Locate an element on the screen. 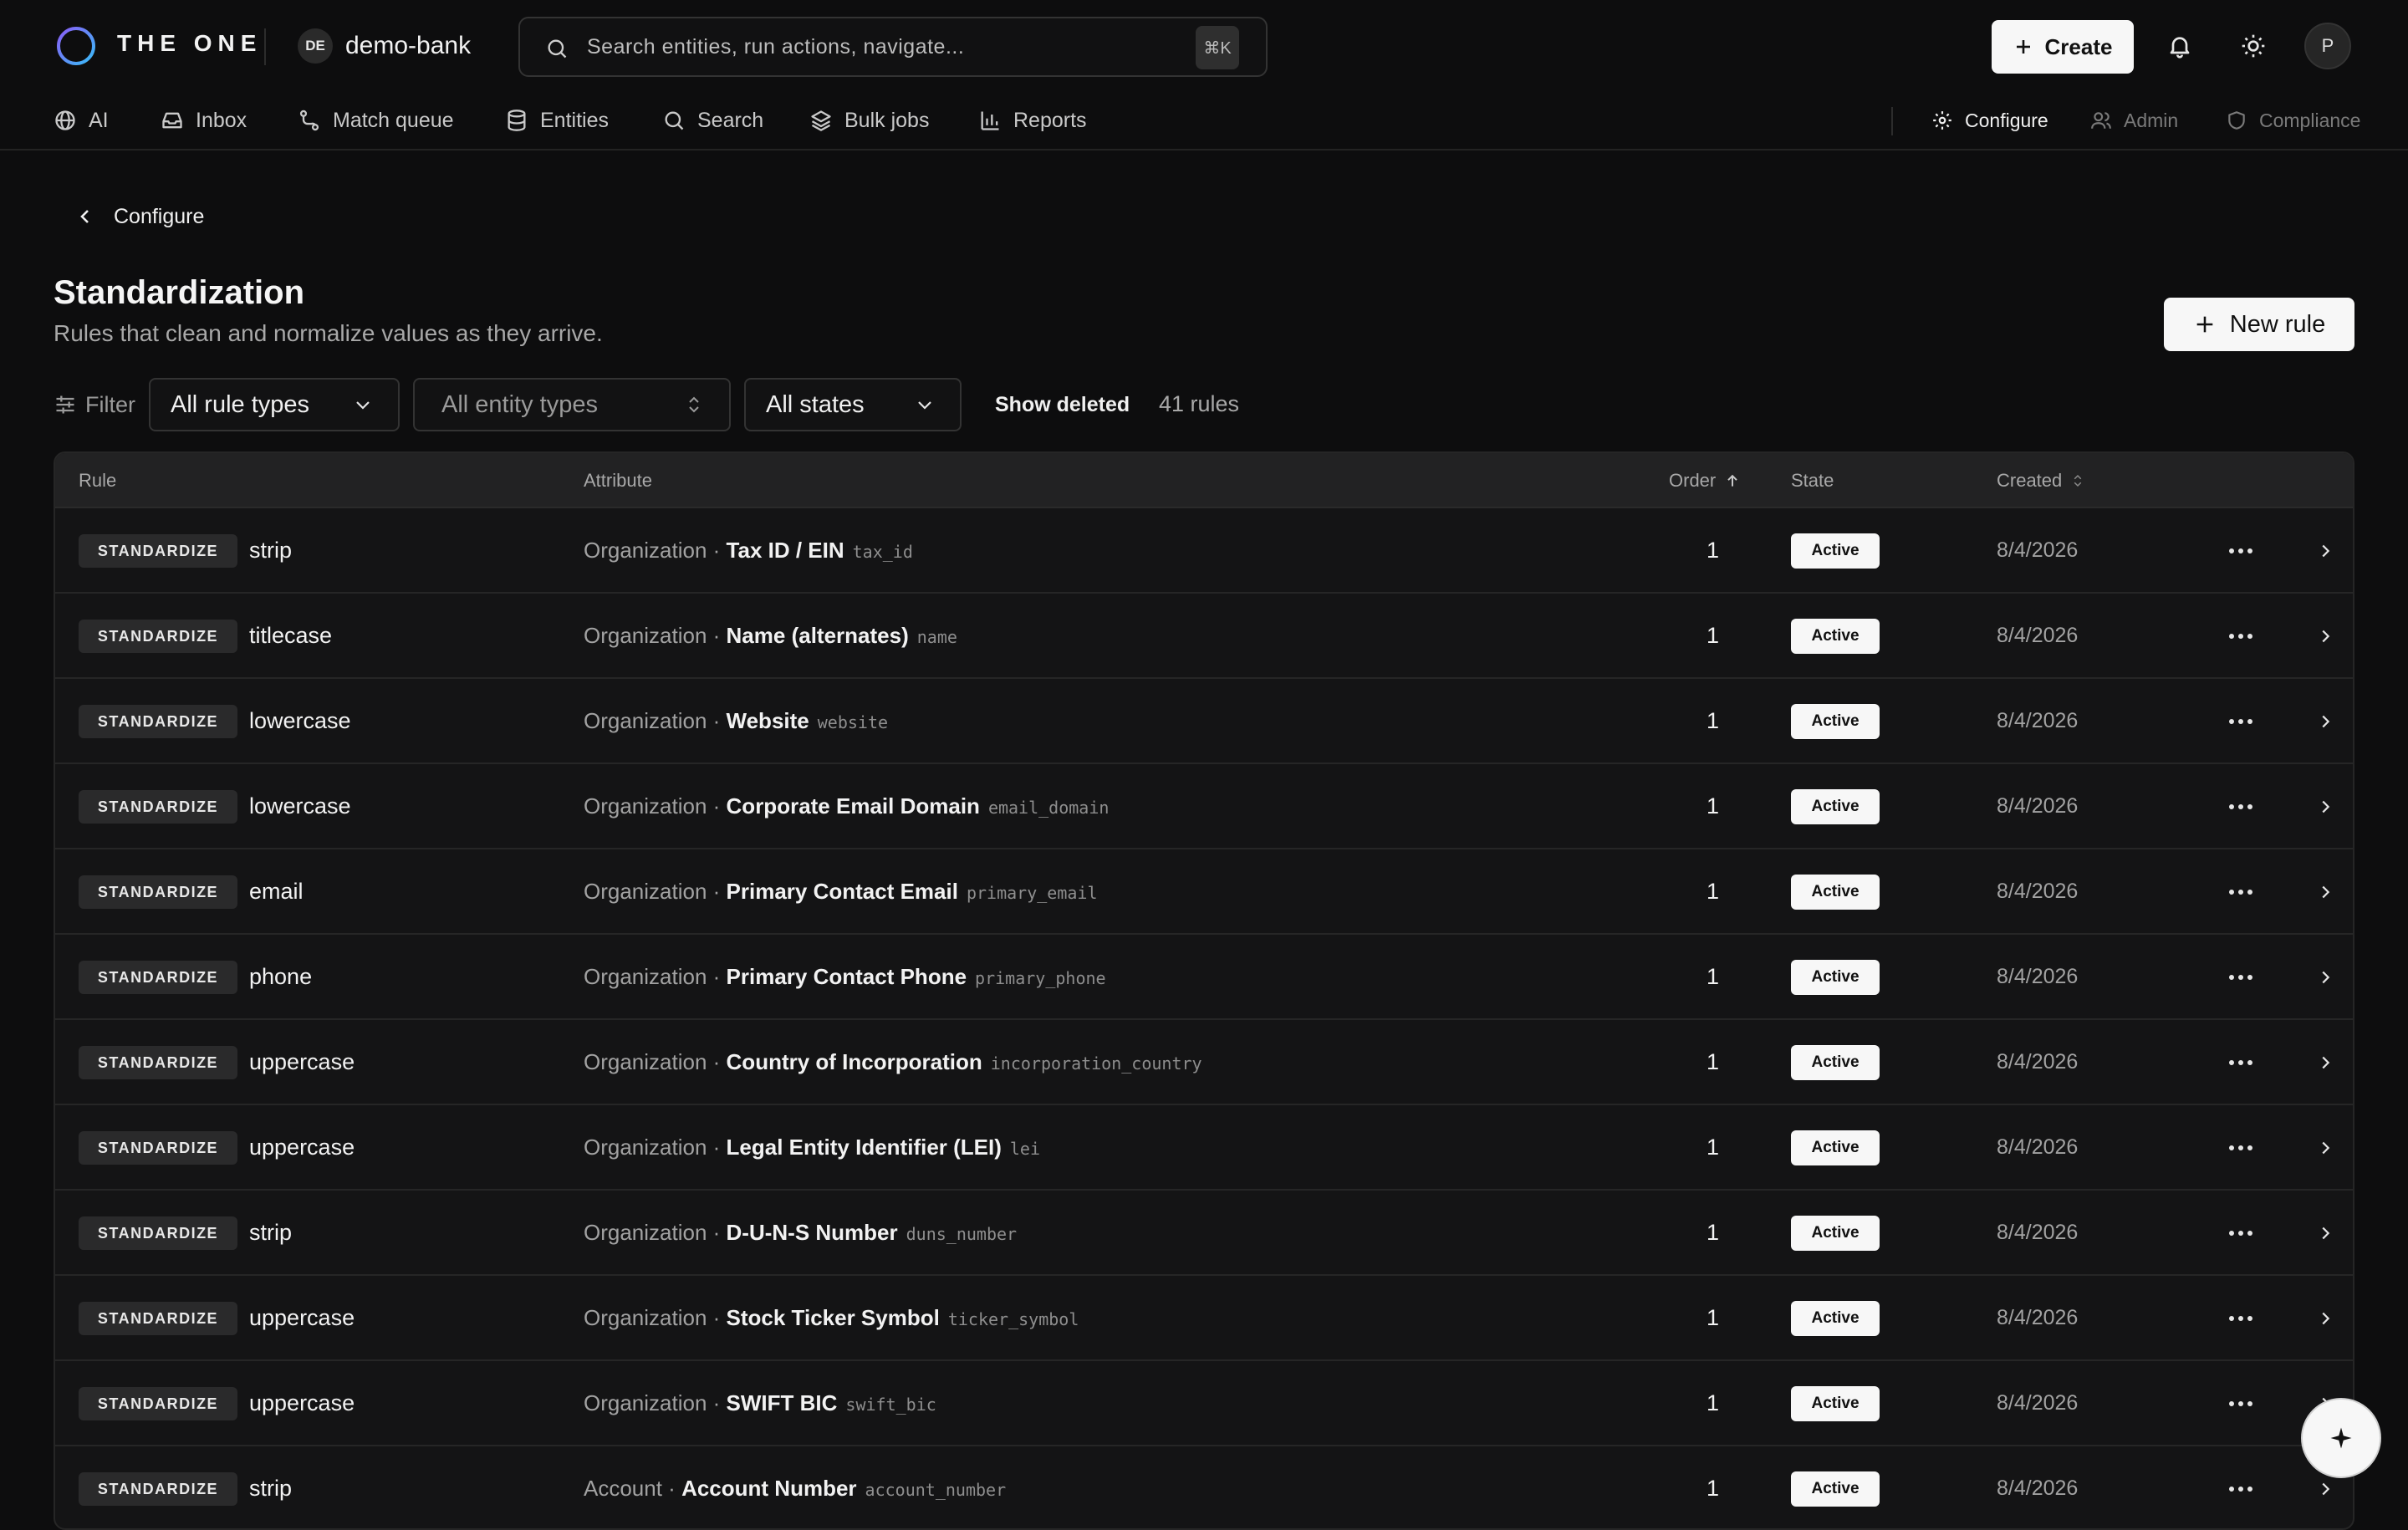  attribute-name: Legal Entity Identifier (LEI) is located at coordinates (864, 1147).